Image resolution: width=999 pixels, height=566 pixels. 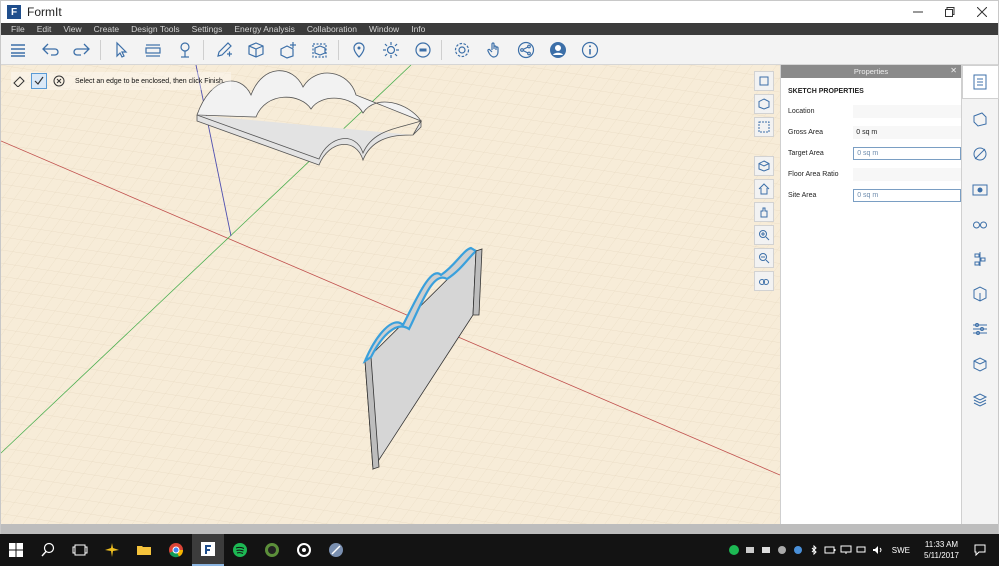 What do you see at coordinates (590, 50) in the screenshot?
I see `info-button` at bounding box center [590, 50].